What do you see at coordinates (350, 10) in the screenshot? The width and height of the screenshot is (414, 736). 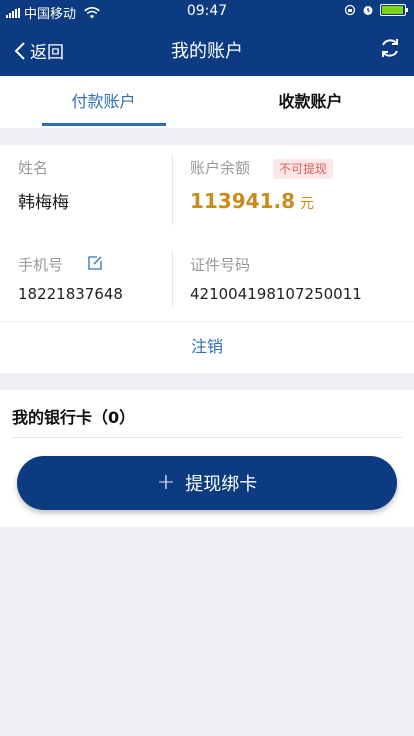 I see `rotation-lock-icon` at bounding box center [350, 10].